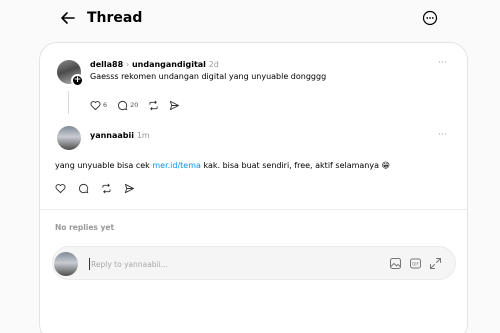  Describe the element at coordinates (143, 135) in the screenshot. I see `reply-time: 1m` at that location.